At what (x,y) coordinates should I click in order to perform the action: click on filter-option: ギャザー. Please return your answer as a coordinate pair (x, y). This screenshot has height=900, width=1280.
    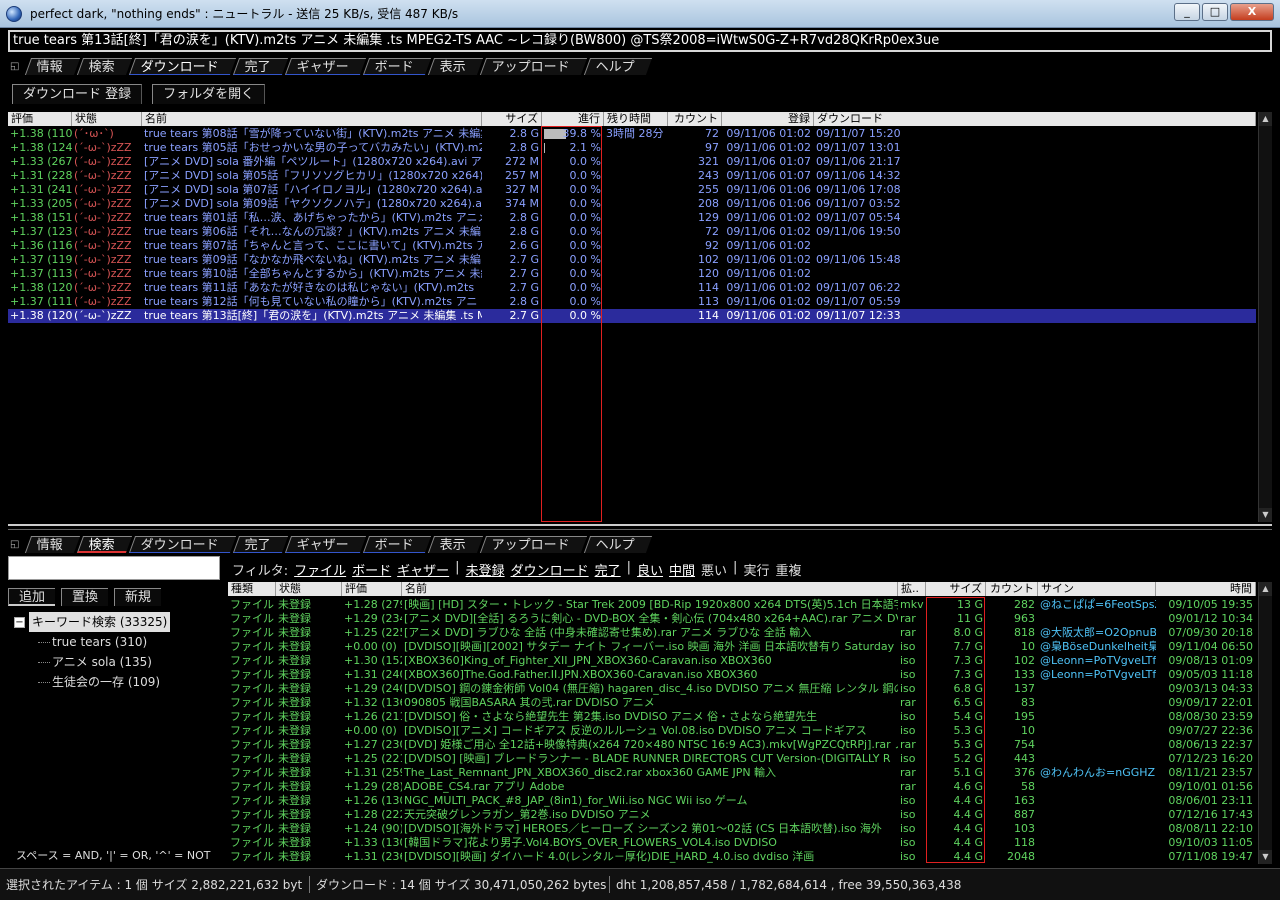
    Looking at the image, I should click on (423, 569).